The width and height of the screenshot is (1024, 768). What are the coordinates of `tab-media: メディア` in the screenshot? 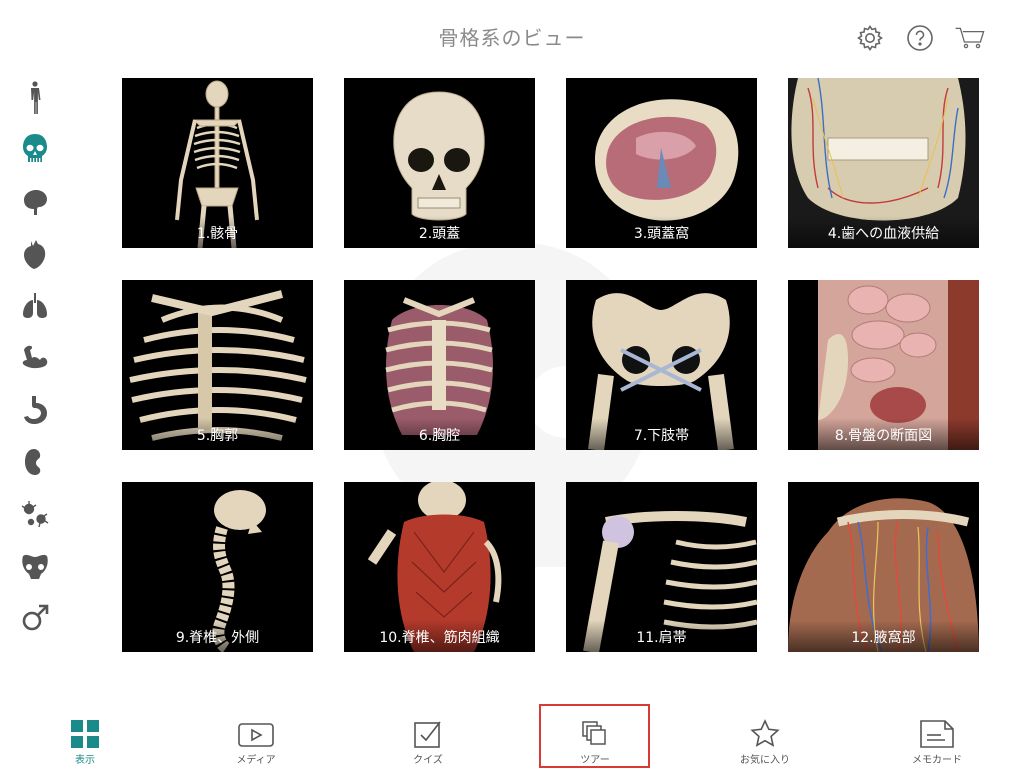 It's located at (256, 736).